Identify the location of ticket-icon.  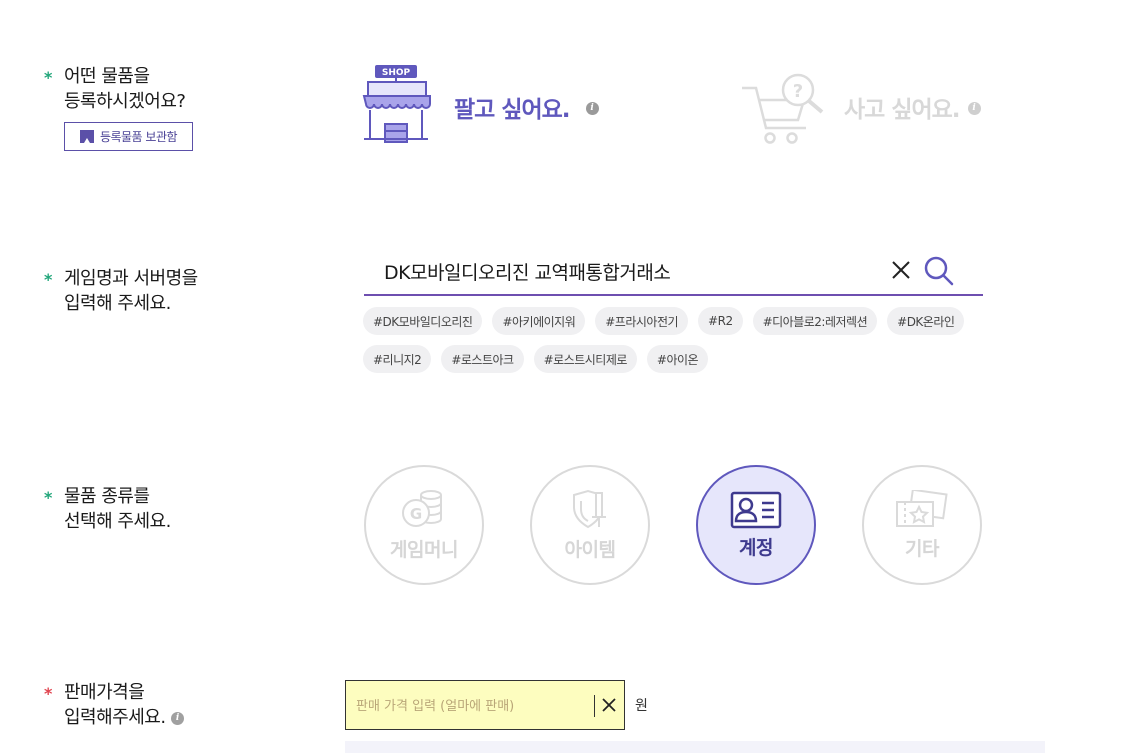
(922, 508).